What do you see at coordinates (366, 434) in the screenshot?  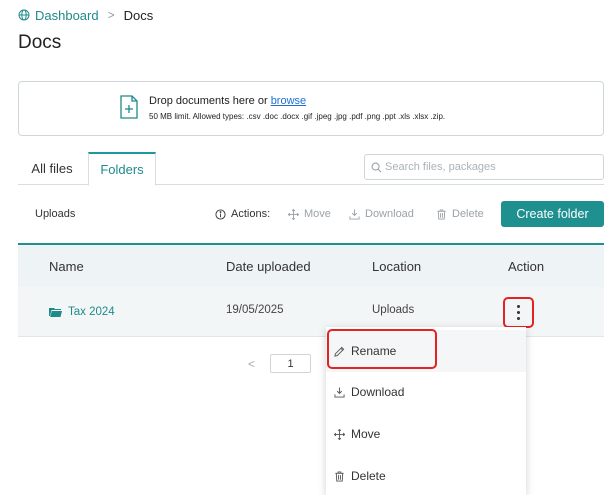 I see `menu-item-move-label: Move` at bounding box center [366, 434].